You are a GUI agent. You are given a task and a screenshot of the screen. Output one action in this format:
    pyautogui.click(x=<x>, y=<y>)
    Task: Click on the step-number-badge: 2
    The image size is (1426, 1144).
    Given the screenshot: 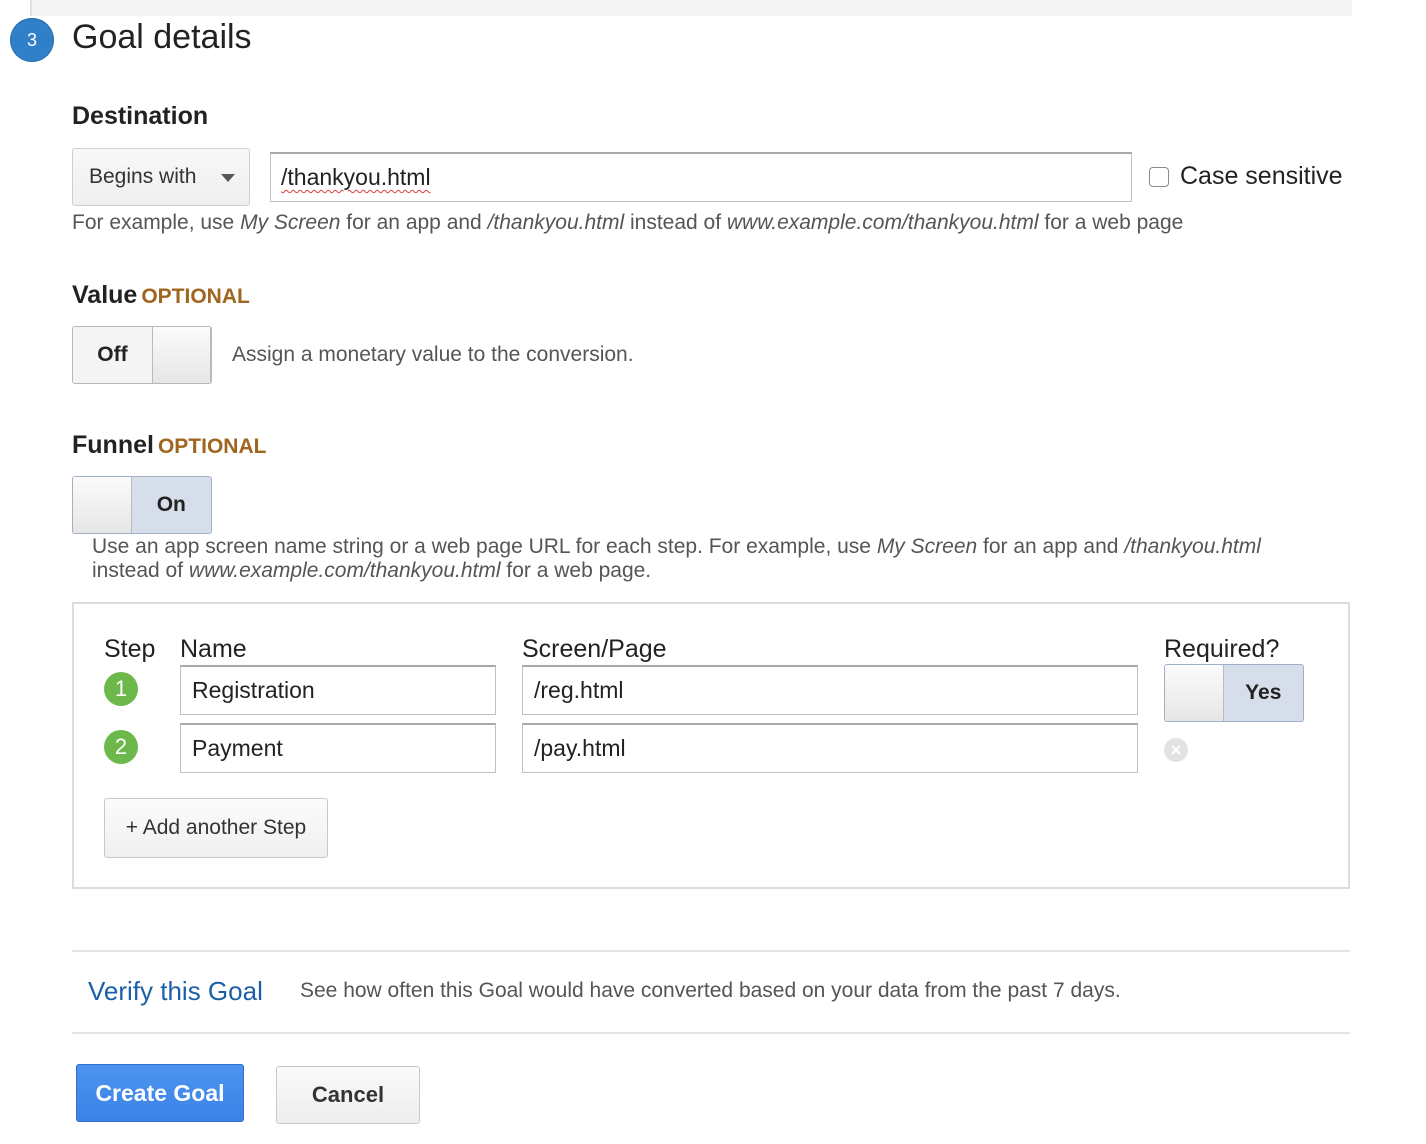 What is the action you would take?
    pyautogui.click(x=121, y=747)
    